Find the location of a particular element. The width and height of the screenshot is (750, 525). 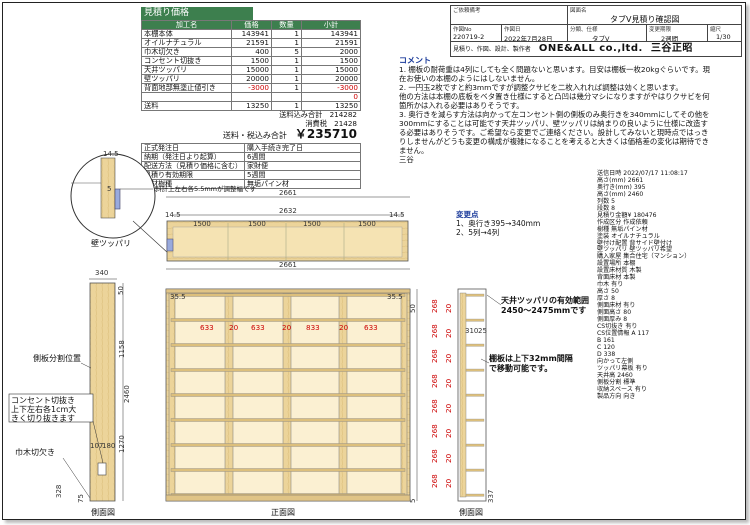

dim-50-side: 50 is located at coordinates (121, 290).